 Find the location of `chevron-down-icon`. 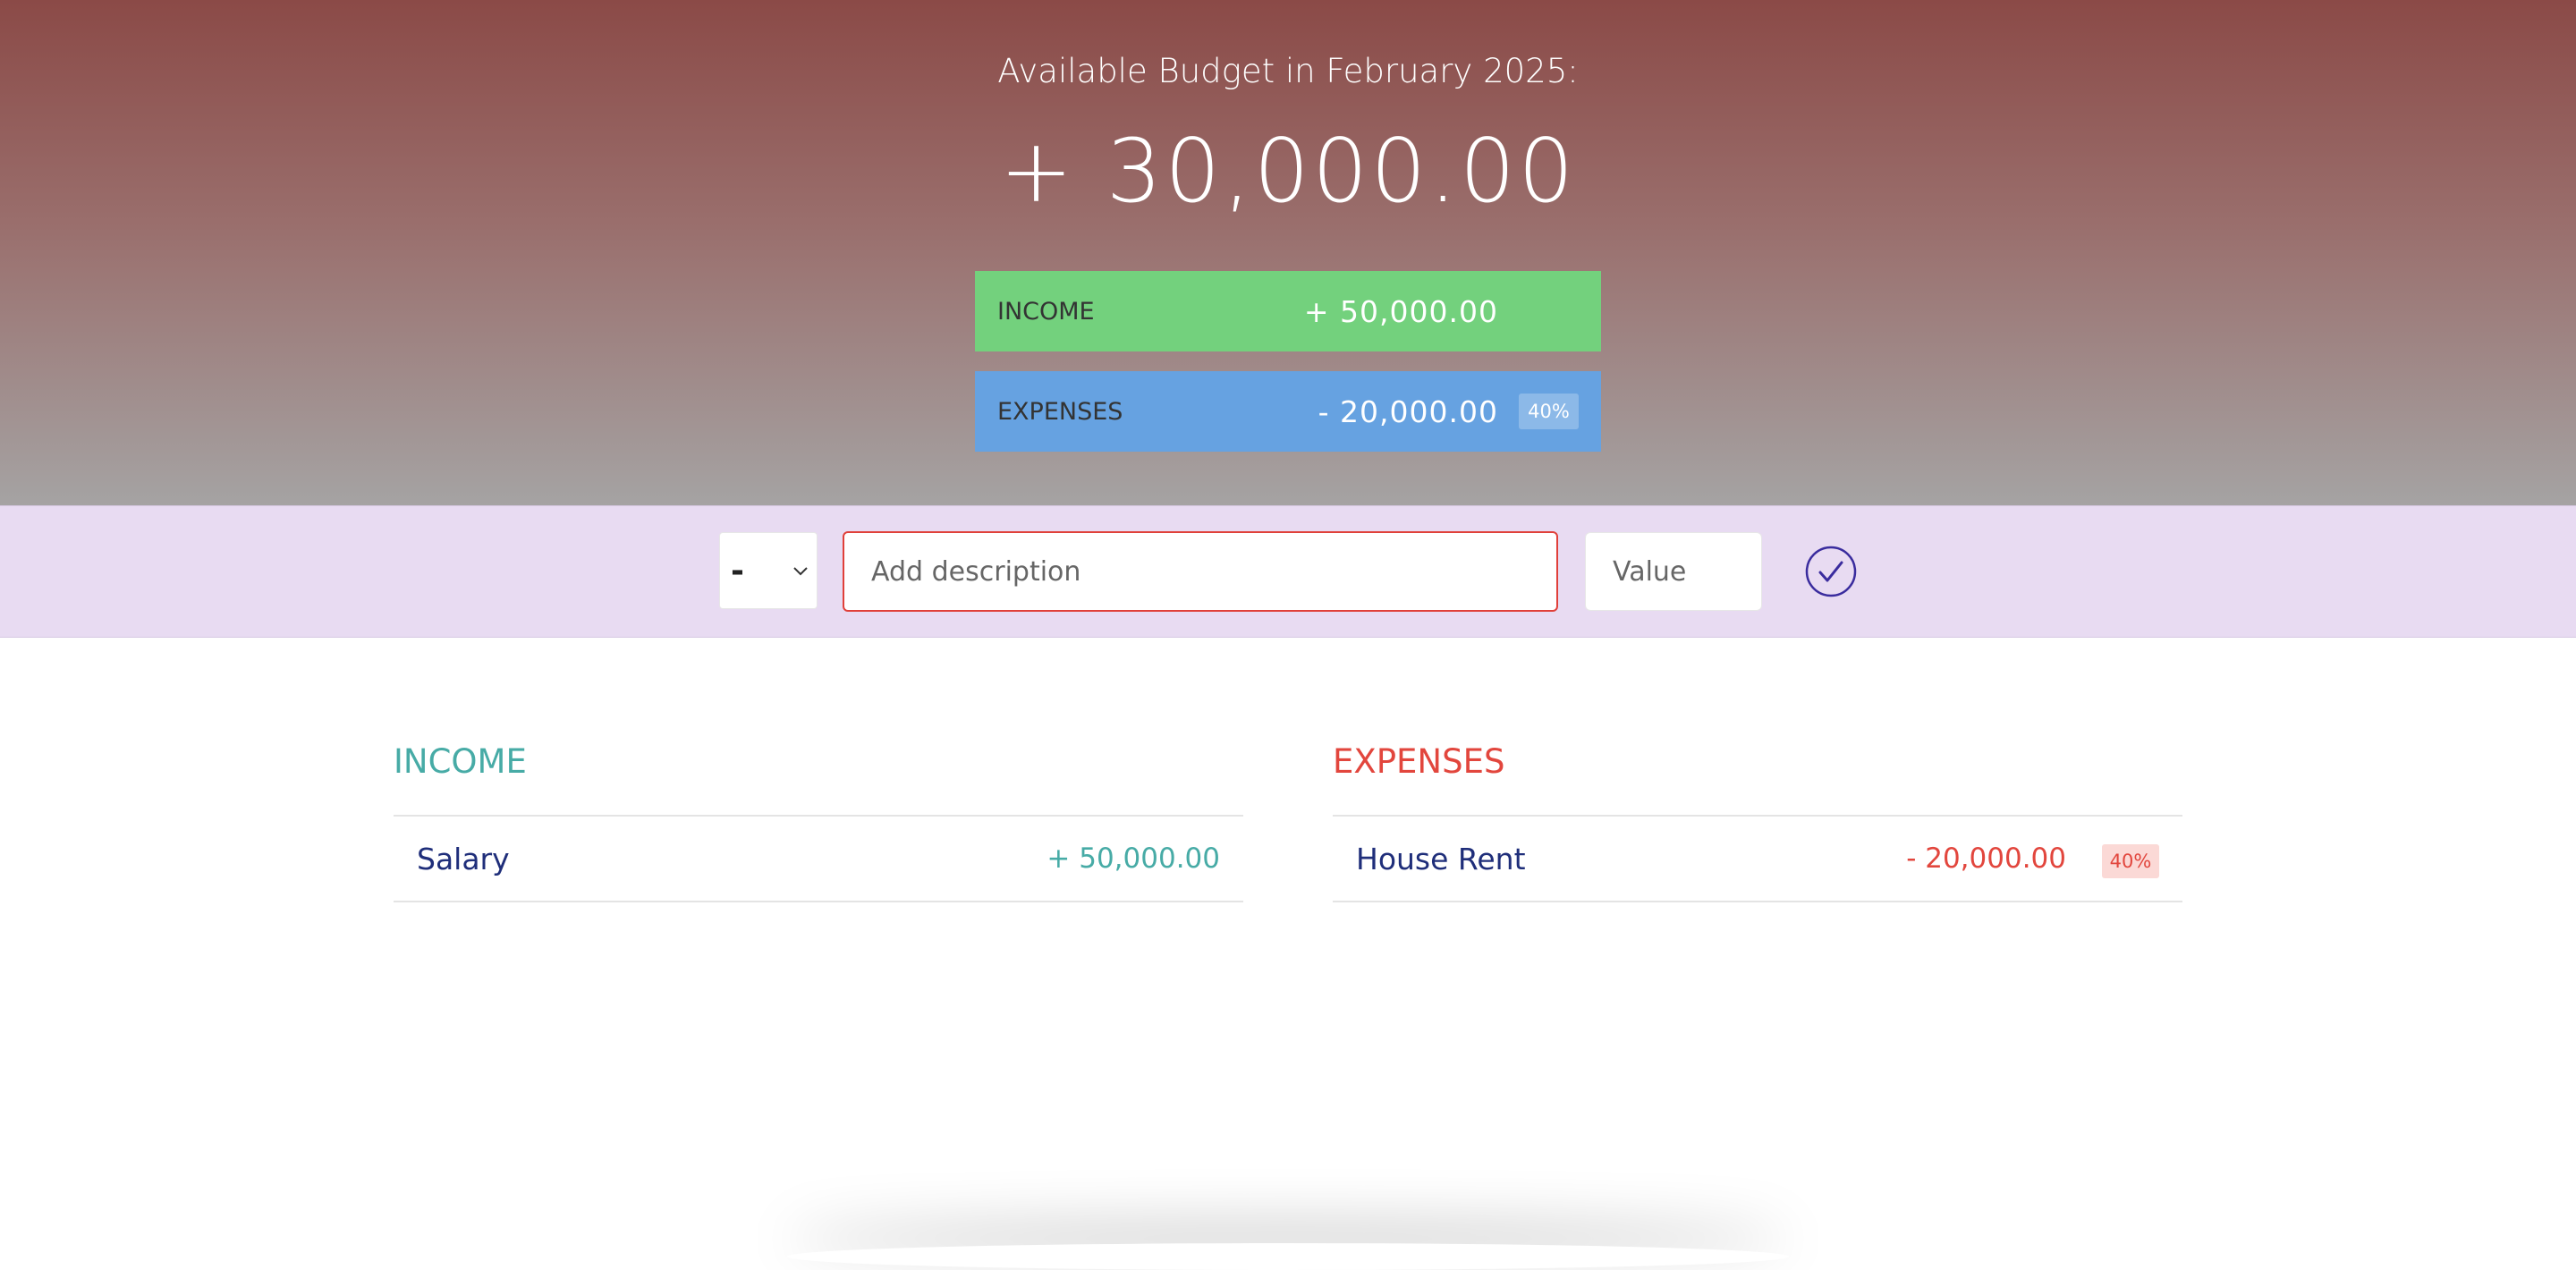

chevron-down-icon is located at coordinates (800, 571).